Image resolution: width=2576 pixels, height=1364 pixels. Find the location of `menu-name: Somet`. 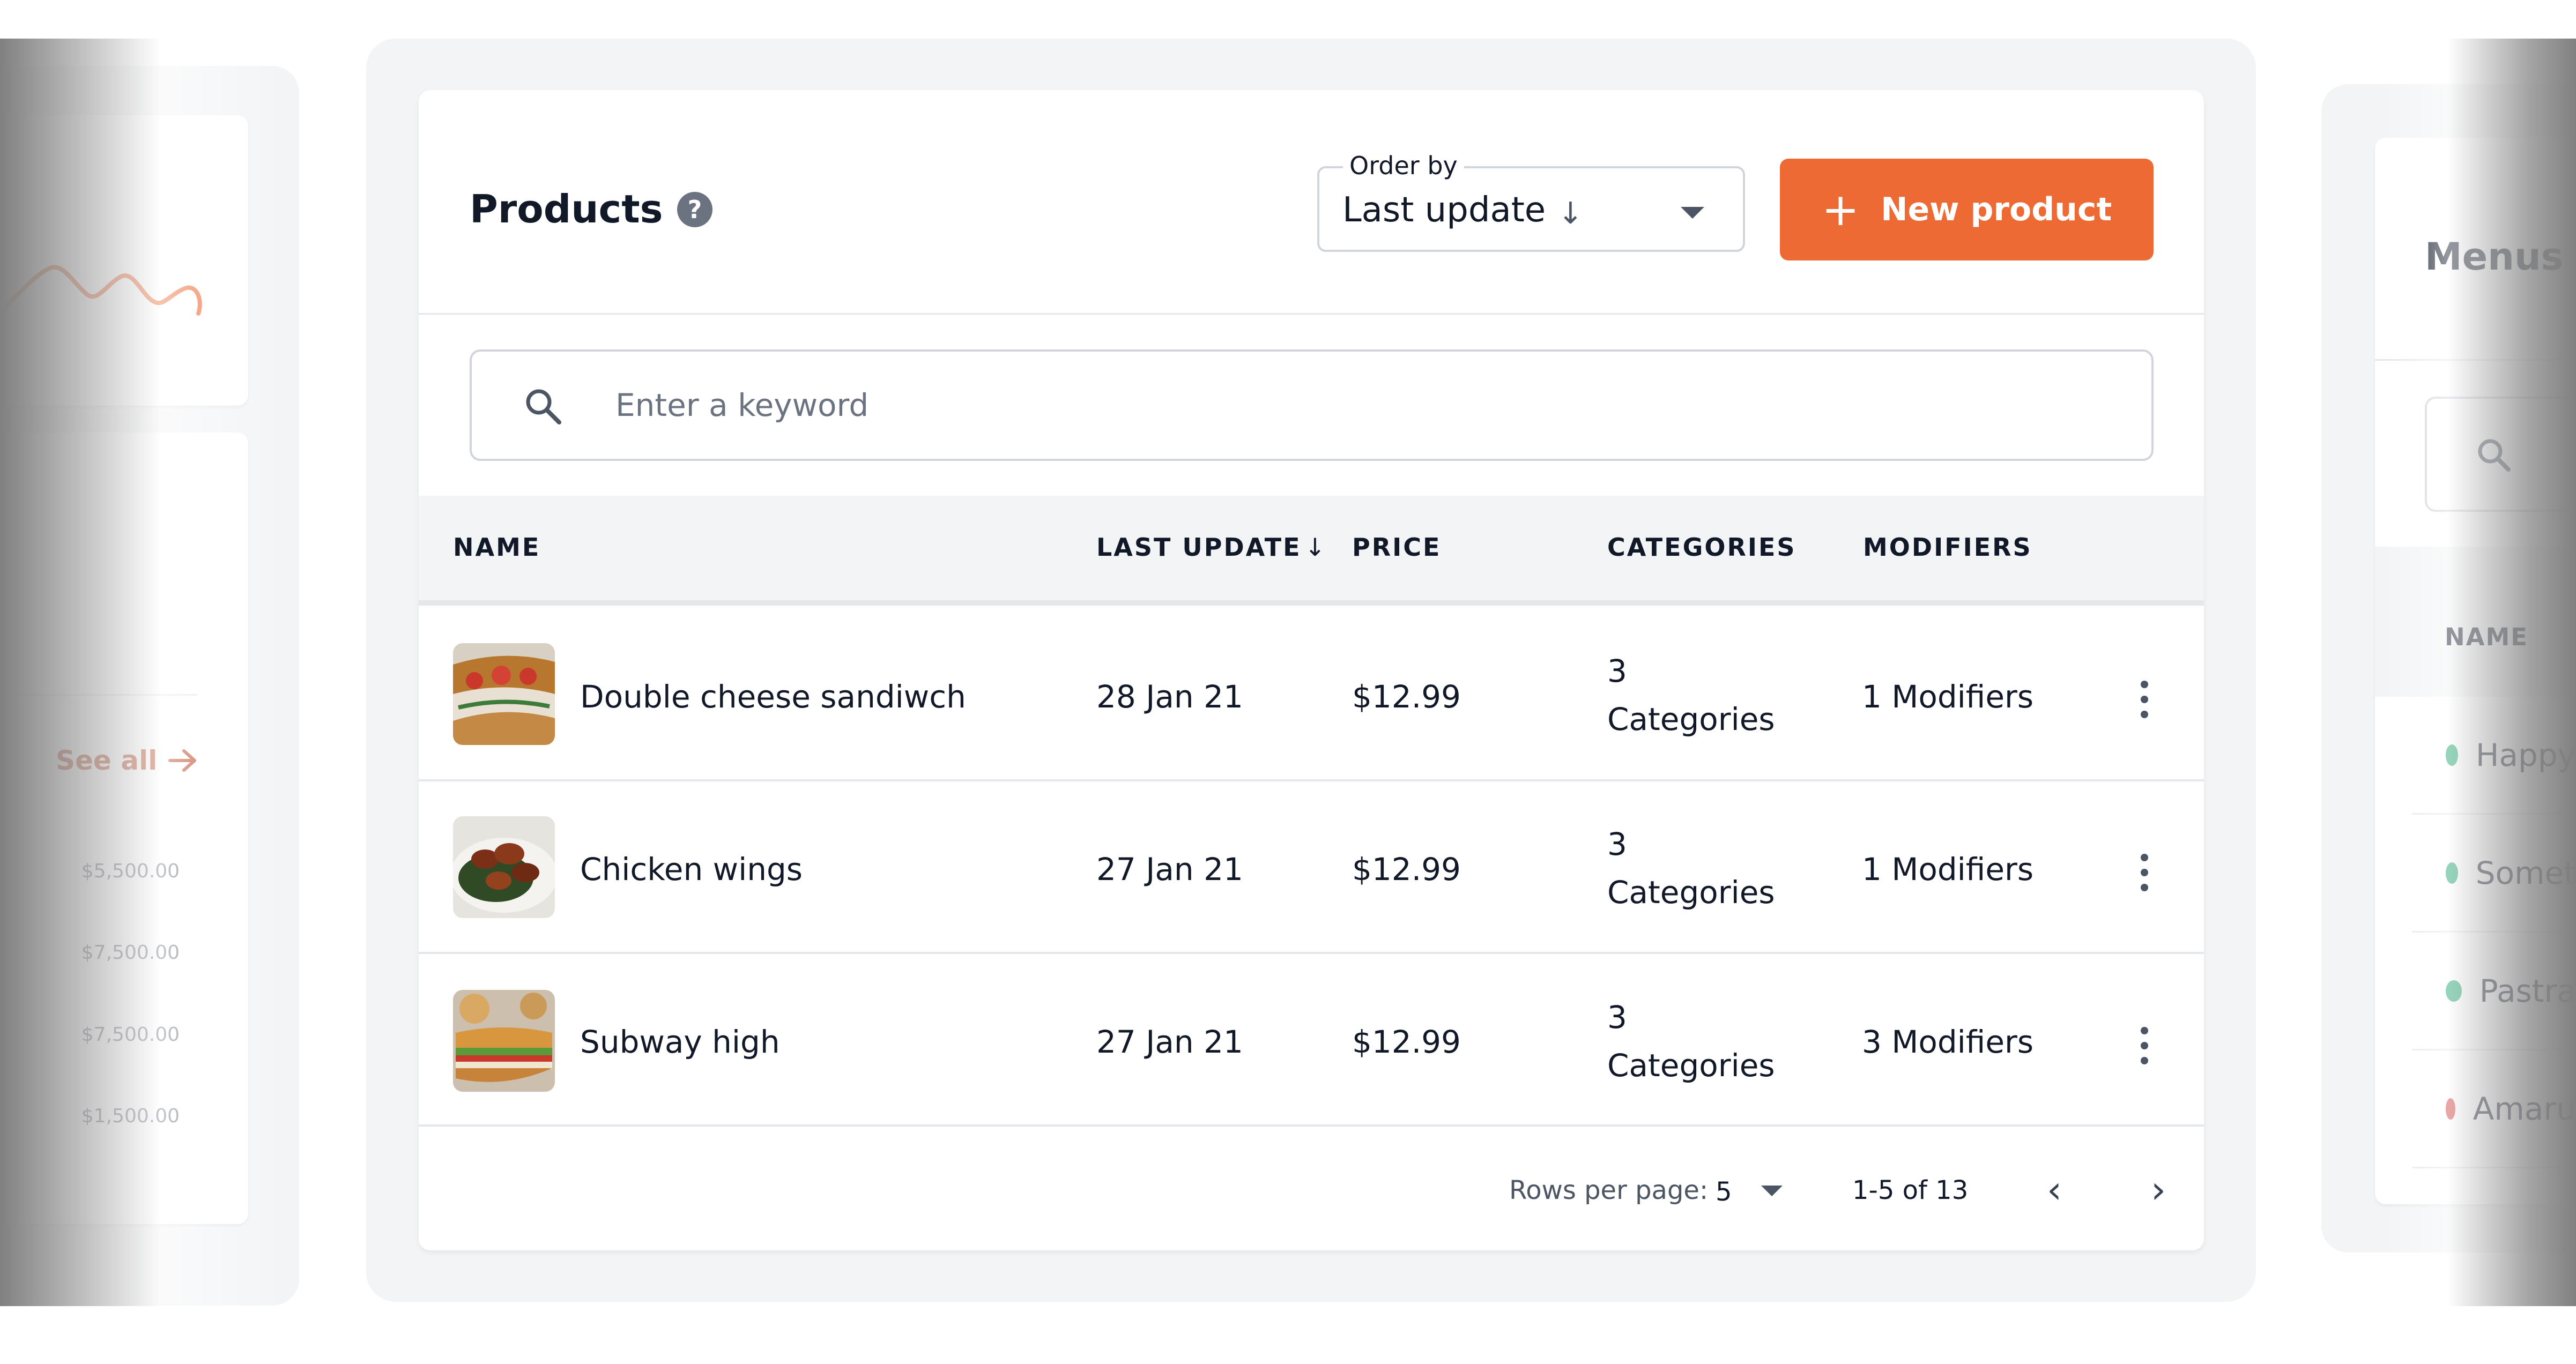

menu-name: Somet is located at coordinates (2526, 872).